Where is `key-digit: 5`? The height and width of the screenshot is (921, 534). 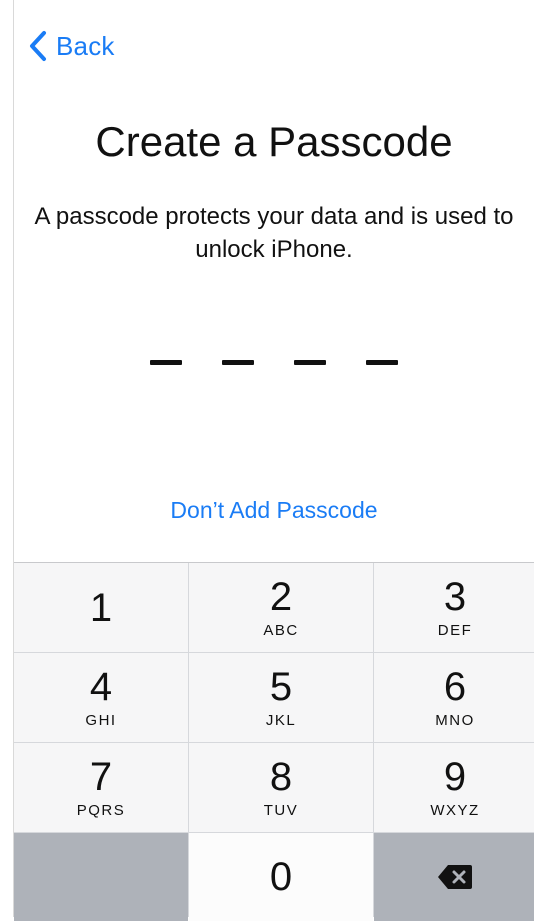 key-digit: 5 is located at coordinates (281, 687).